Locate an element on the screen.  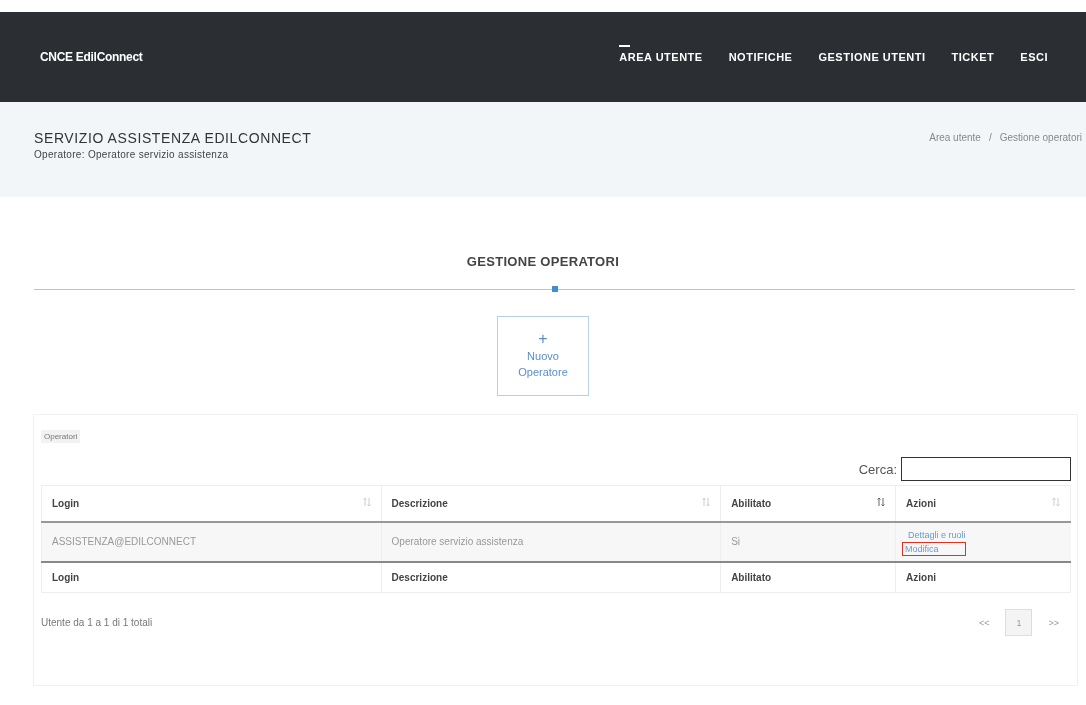
search-label: Cerca: is located at coordinates (877, 469).